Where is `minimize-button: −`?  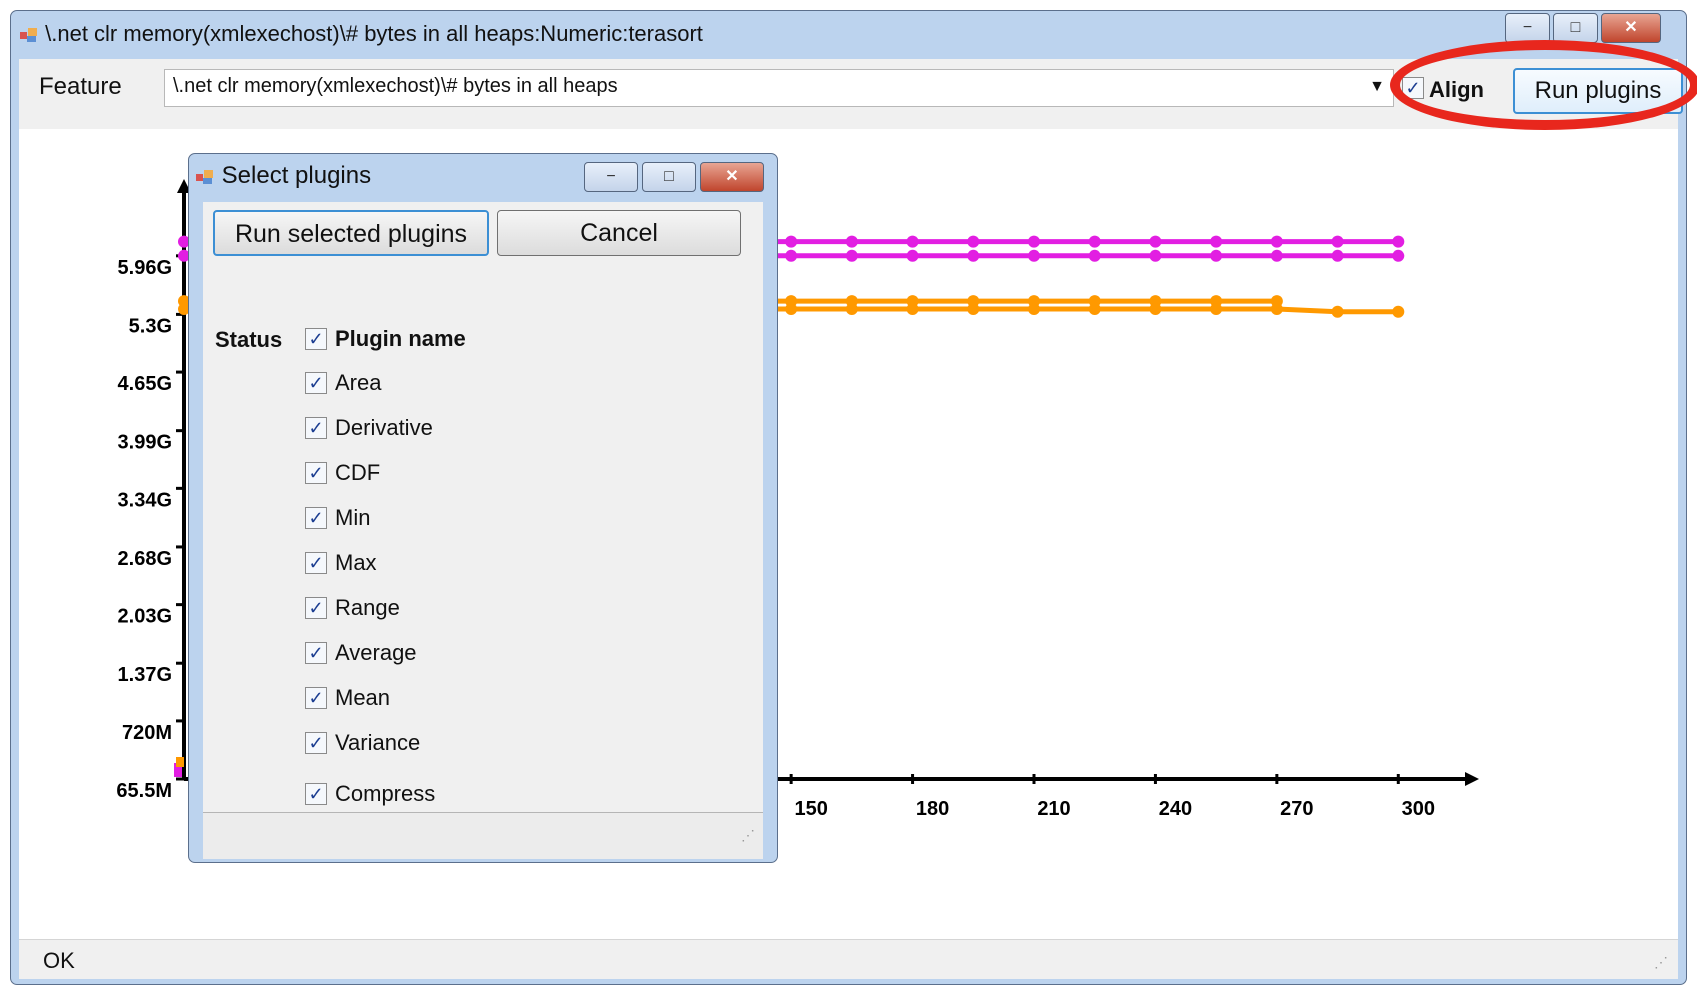
minimize-button: − is located at coordinates (1527, 28).